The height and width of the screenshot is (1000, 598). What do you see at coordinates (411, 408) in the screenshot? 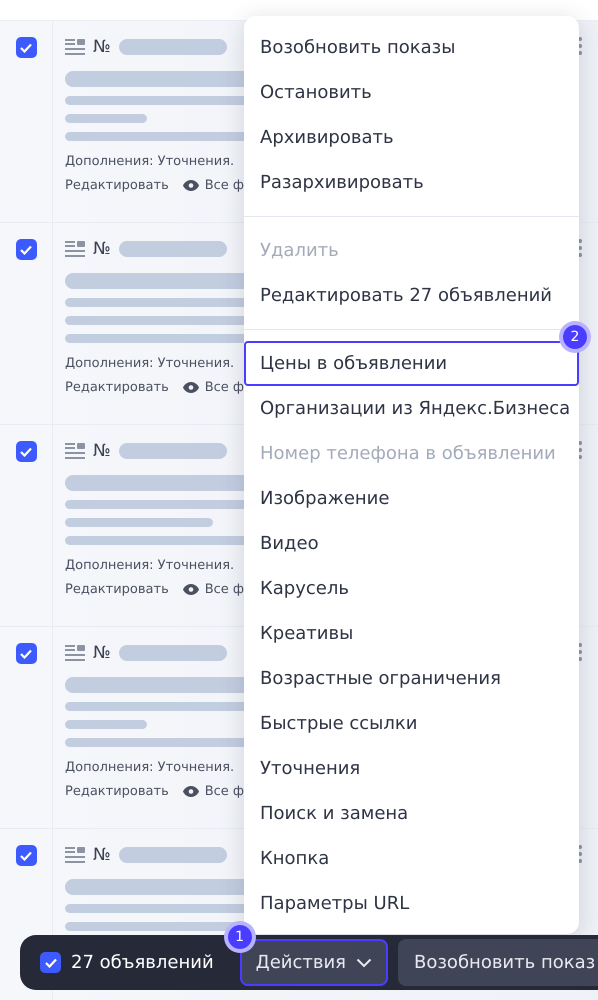
I see `menu-item: Организации из Яндекс.Бизнеса` at bounding box center [411, 408].